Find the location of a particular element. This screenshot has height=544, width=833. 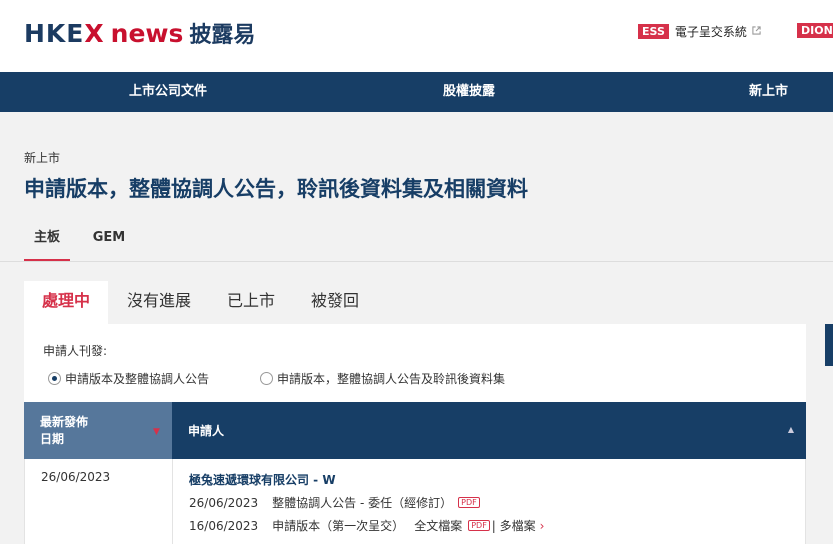

doc-line: 26/06/2023 整體協調人公告 - 委任（經修訂） PDF is located at coordinates (335, 502).